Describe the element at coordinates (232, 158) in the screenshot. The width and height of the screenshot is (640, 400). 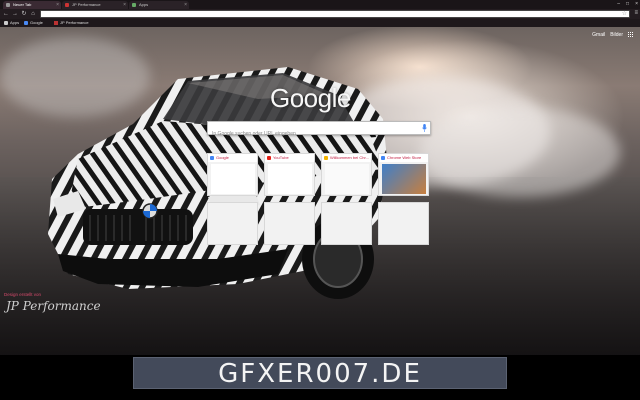
I see `tile-title: Google` at that location.